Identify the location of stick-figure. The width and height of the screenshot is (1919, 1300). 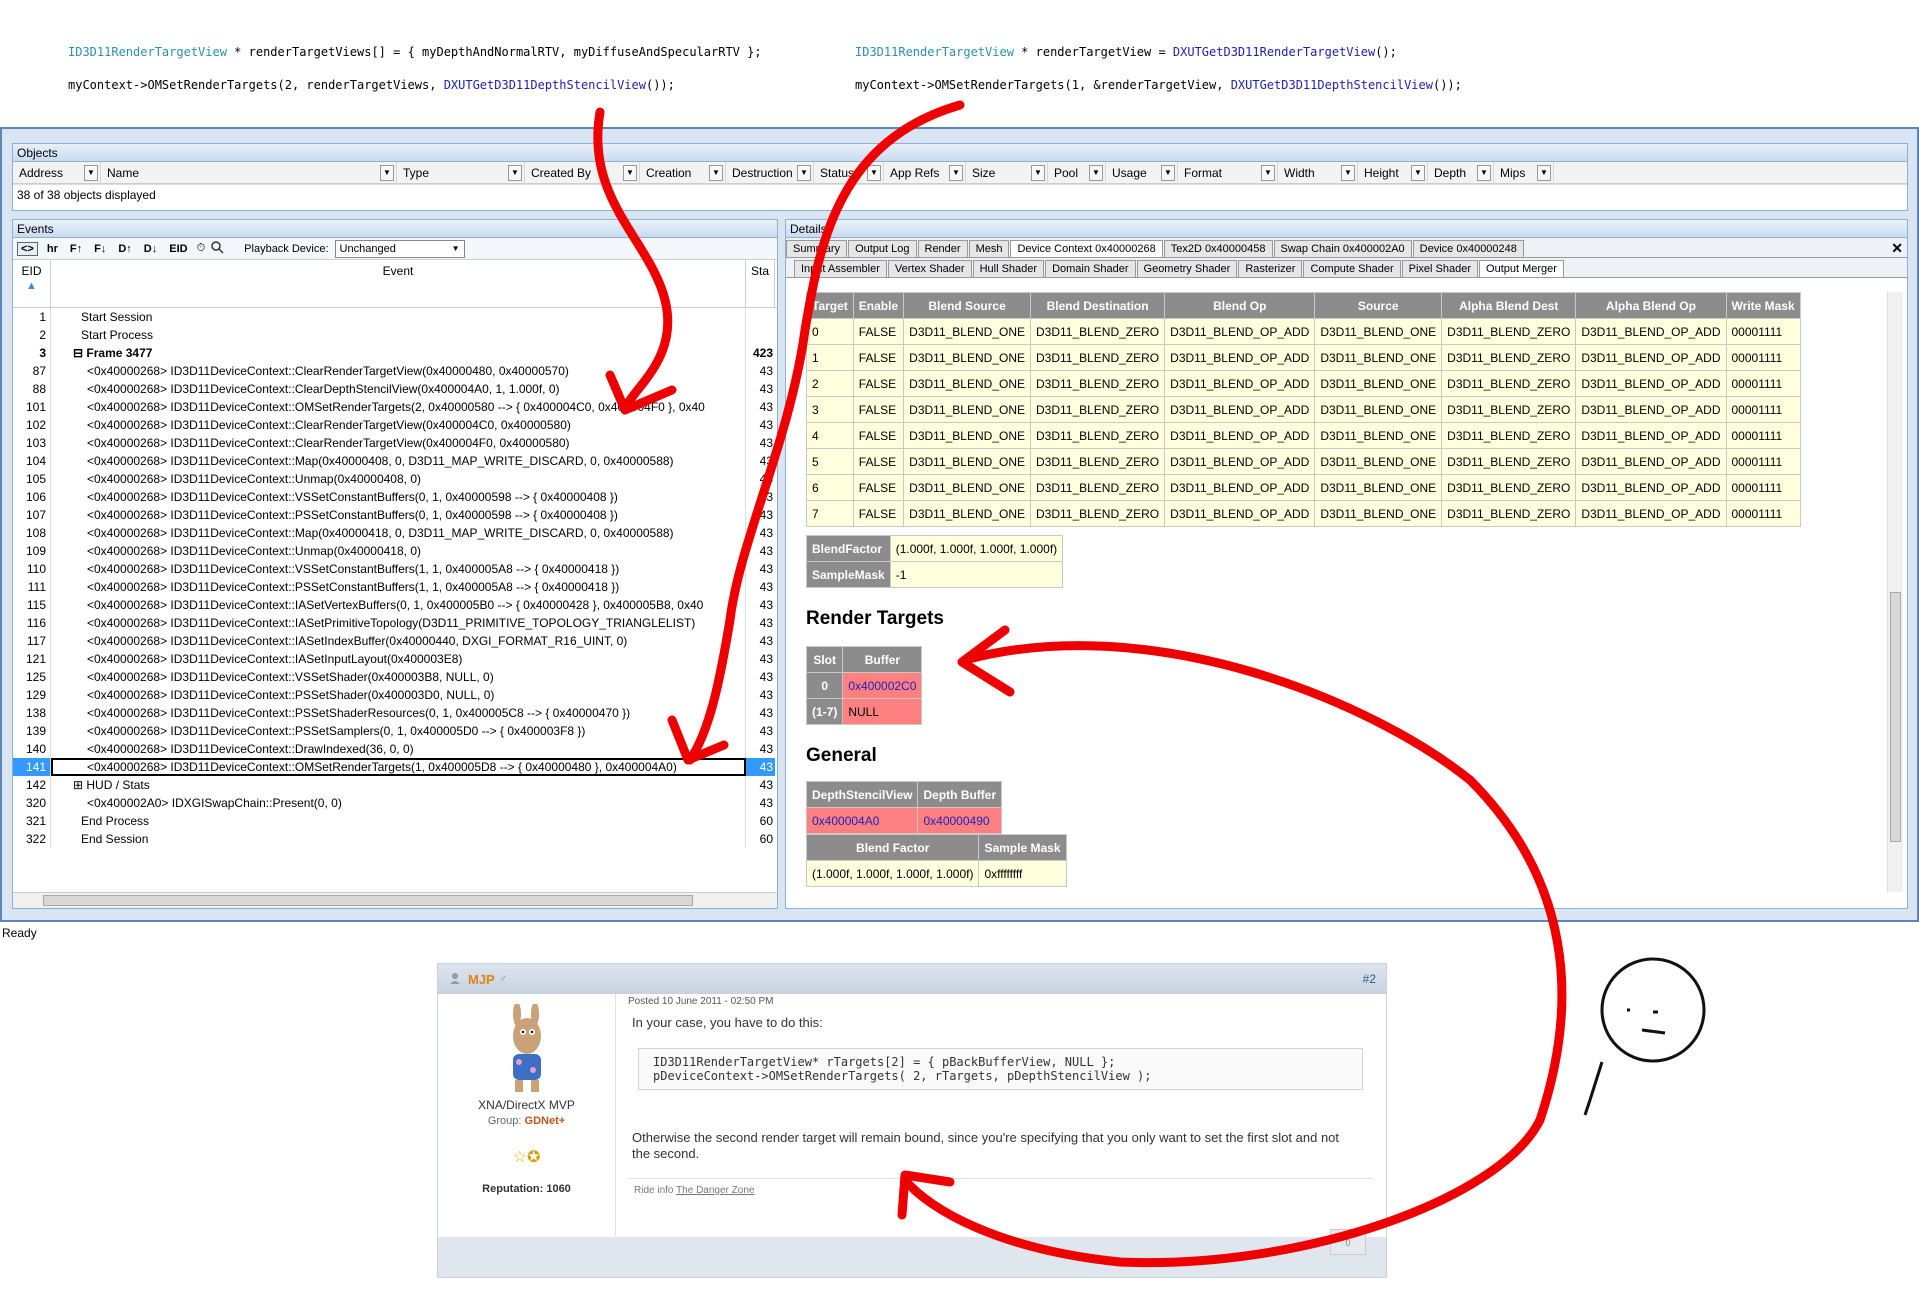
(1644, 1036).